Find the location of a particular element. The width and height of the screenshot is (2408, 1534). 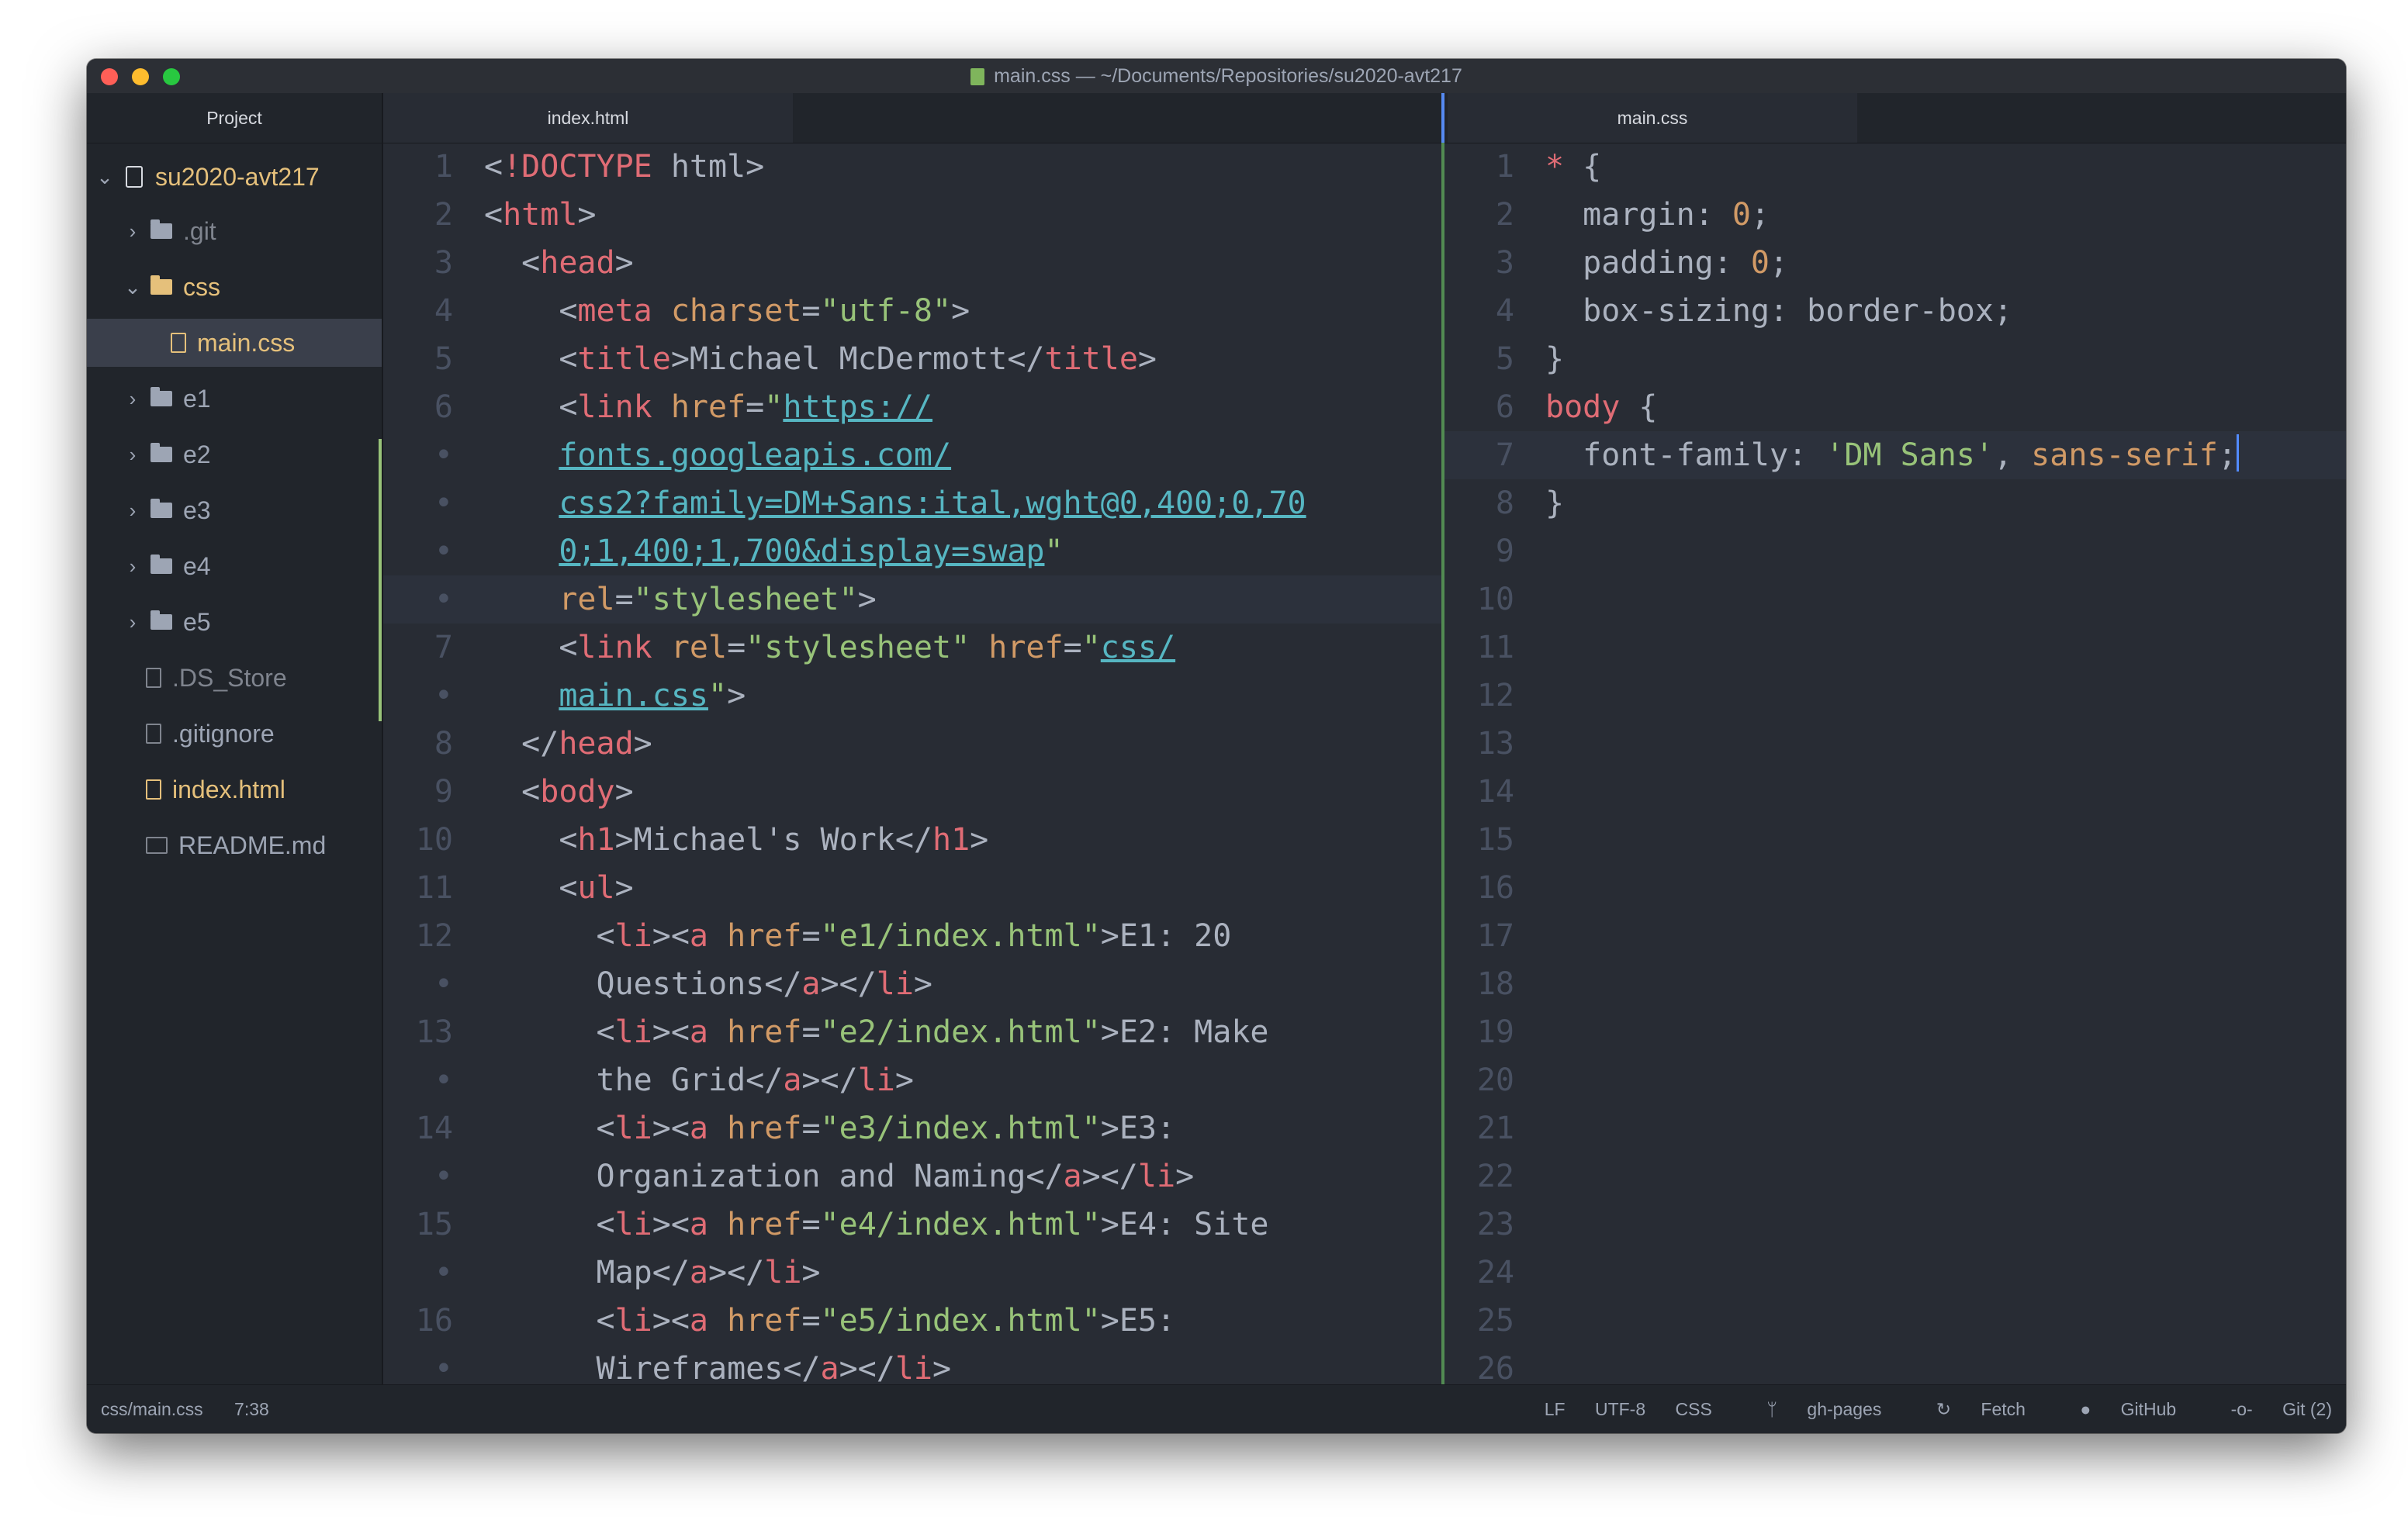

code-line: 7 <link rel="stylesheet" href="css/ is located at coordinates (912, 648).